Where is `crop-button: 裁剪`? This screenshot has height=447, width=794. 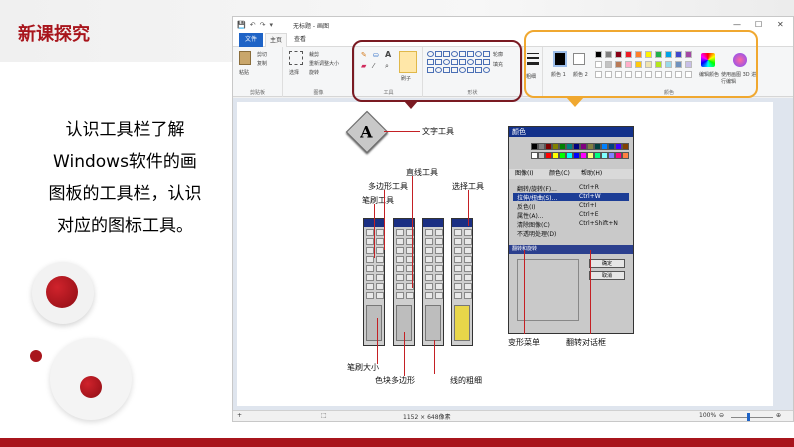
crop-button: 裁剪 is located at coordinates (314, 54).